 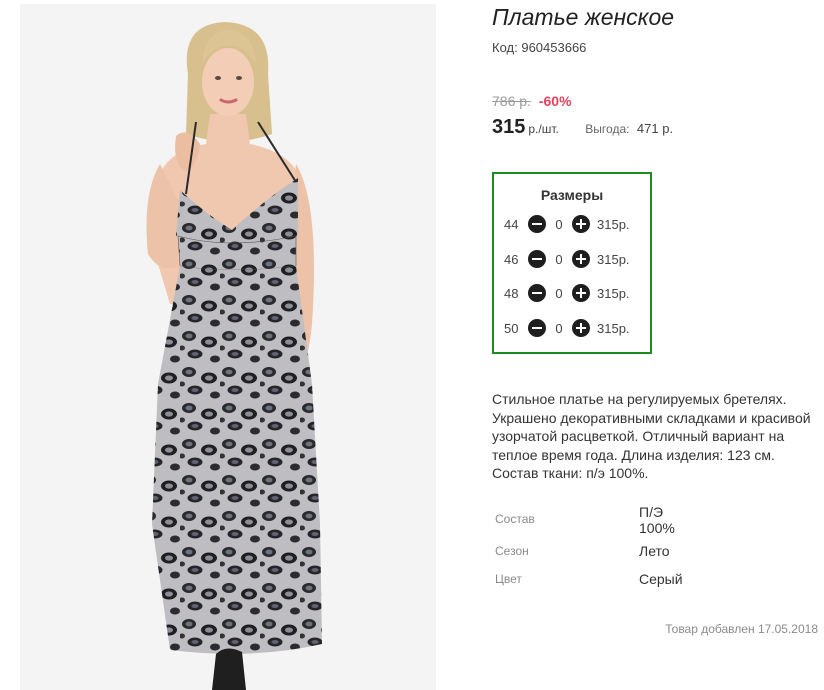 I want to click on attr-value-composition: П/Э 100%, so click(x=657, y=520).